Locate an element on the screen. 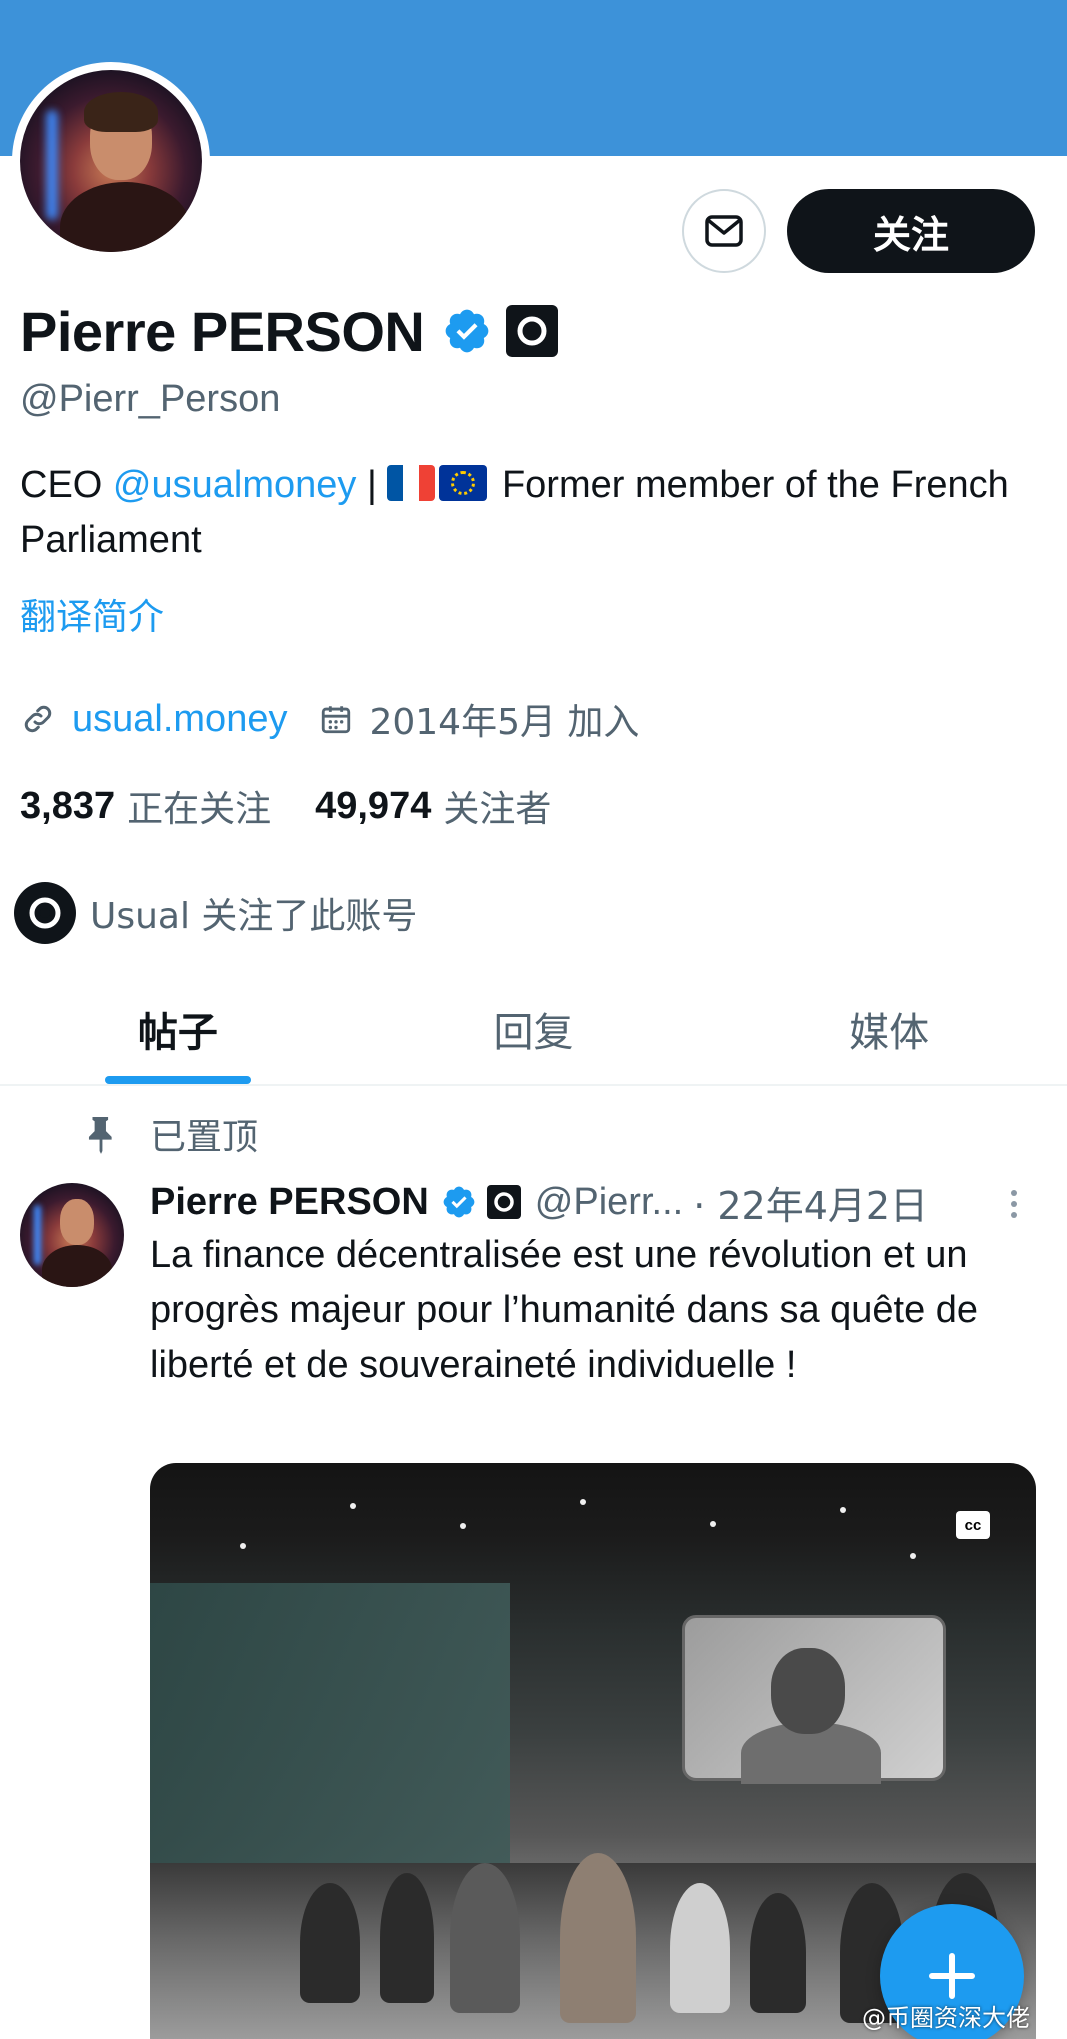 The height and width of the screenshot is (2039, 1067). tab-posts: 帖子 is located at coordinates (178, 1032).